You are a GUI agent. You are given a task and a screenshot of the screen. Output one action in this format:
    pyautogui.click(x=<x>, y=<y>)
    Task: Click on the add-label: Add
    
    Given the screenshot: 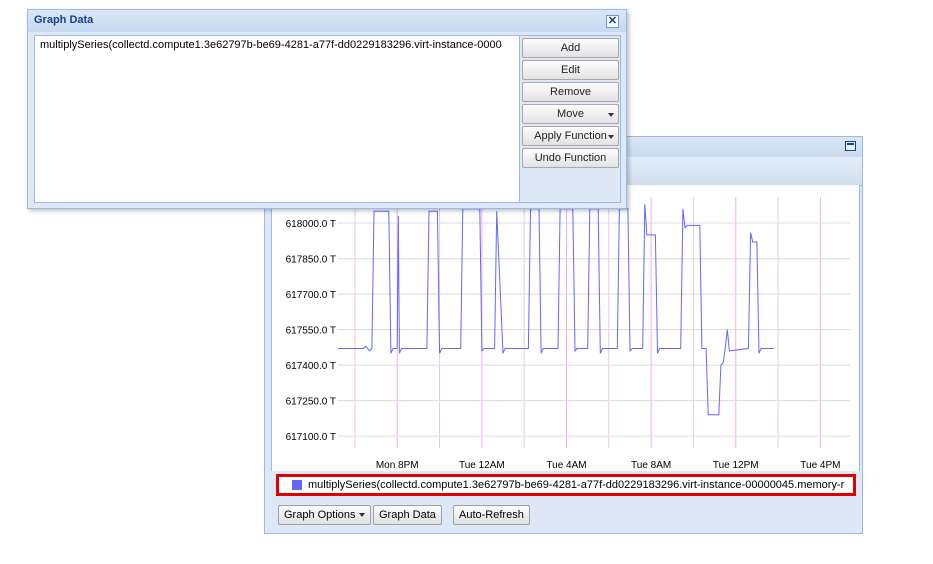 What is the action you would take?
    pyautogui.click(x=570, y=48)
    